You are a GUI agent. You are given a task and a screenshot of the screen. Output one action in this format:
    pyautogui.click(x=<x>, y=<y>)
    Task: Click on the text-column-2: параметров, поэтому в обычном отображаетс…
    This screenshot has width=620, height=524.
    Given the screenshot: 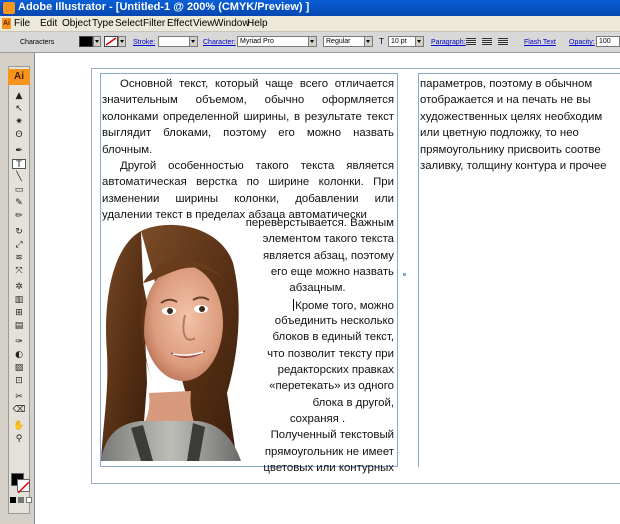 What is the action you would take?
    pyautogui.click(x=520, y=125)
    